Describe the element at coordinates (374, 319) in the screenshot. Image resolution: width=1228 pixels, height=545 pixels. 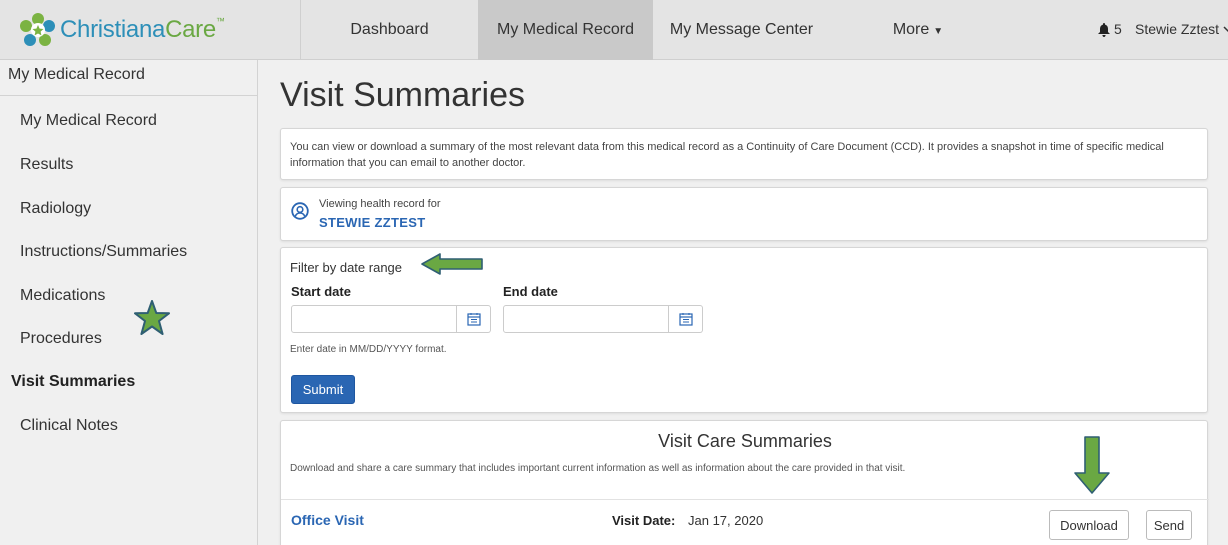
I see `start-date-input` at that location.